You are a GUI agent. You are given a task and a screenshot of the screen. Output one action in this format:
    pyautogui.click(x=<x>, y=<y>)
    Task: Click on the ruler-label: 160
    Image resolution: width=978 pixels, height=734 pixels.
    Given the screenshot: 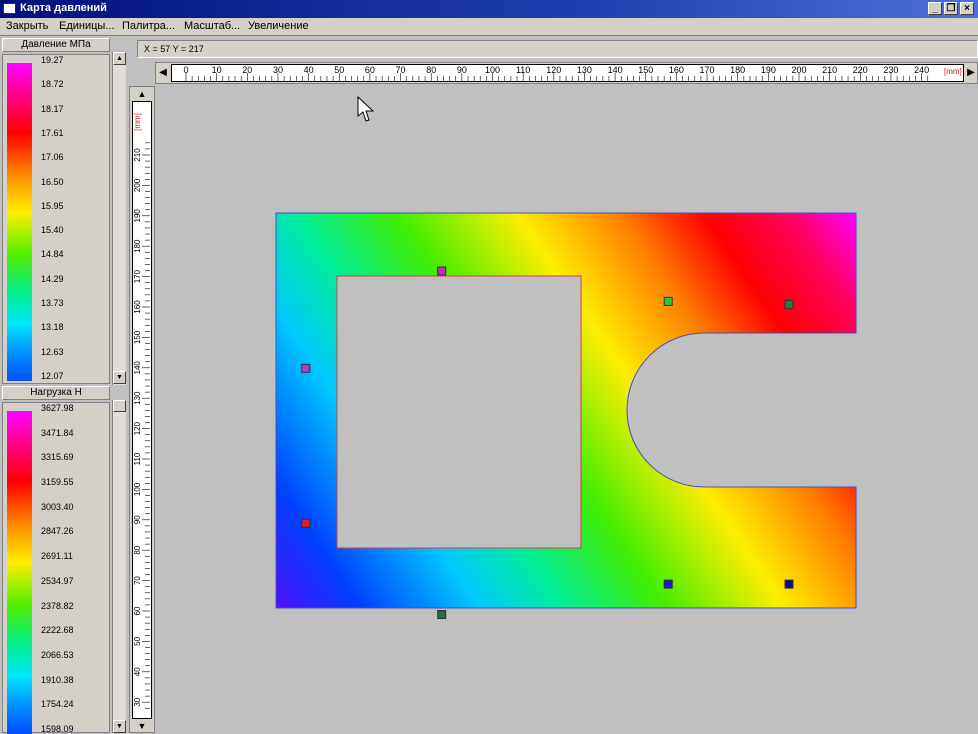 What is the action you would take?
    pyautogui.click(x=137, y=307)
    